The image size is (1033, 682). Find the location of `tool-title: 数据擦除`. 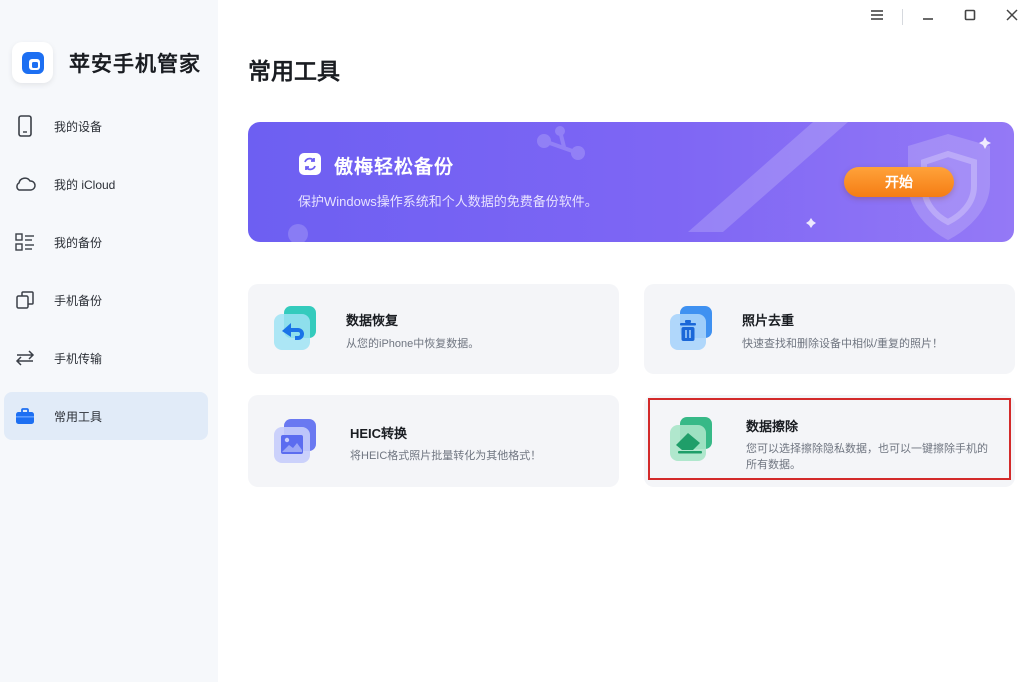

tool-title: 数据擦除 is located at coordinates (772, 426).